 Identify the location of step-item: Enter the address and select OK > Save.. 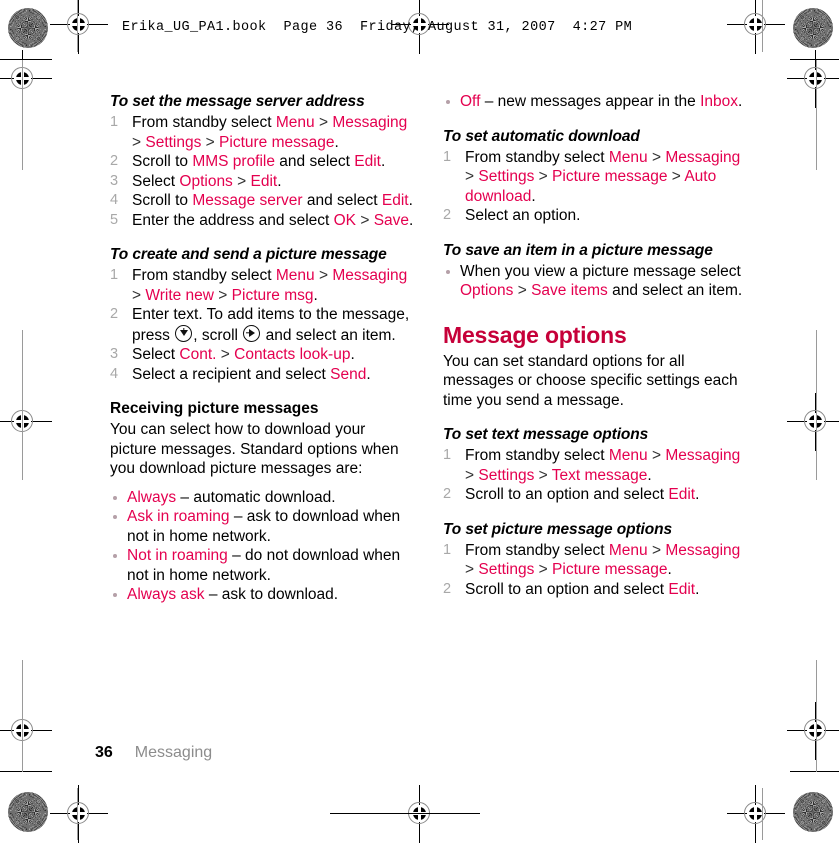
(262, 221).